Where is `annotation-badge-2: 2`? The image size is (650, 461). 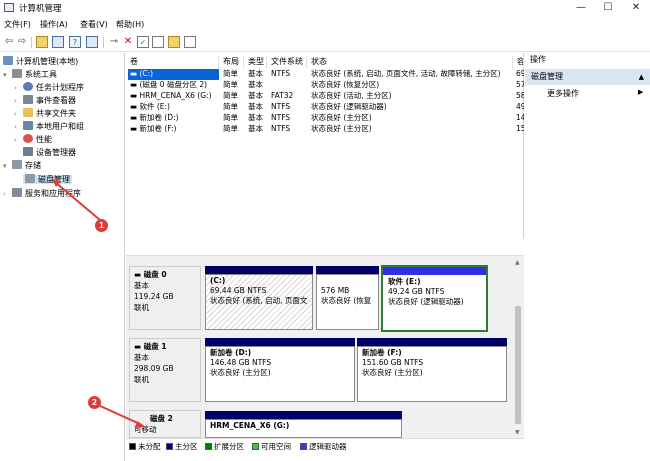 annotation-badge-2: 2 is located at coordinates (94, 402).